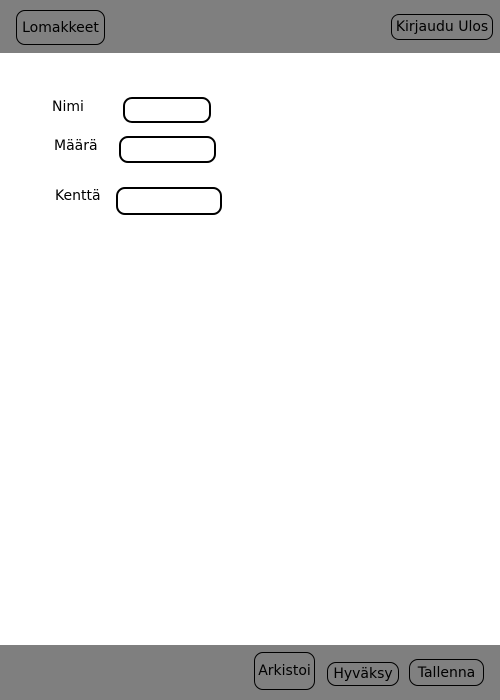  Describe the element at coordinates (250, 672) in the screenshot. I see `bottom-bar: Arkistoi Hyväksy Tallenna` at that location.